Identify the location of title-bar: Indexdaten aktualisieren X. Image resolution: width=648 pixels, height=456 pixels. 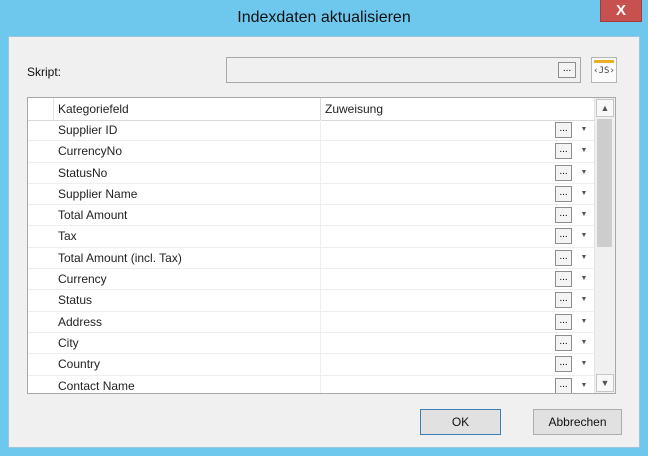
(324, 18).